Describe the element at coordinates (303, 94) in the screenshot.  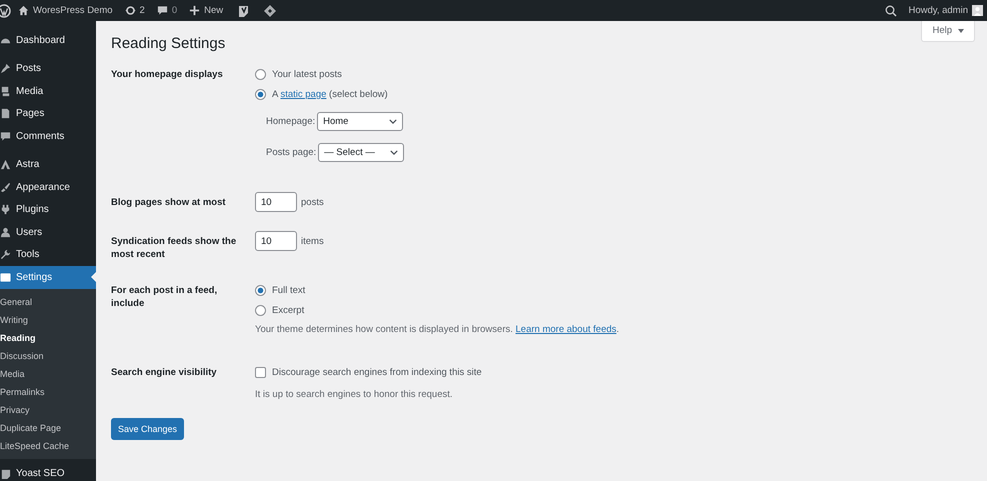
I see `static-page-link: static page` at that location.